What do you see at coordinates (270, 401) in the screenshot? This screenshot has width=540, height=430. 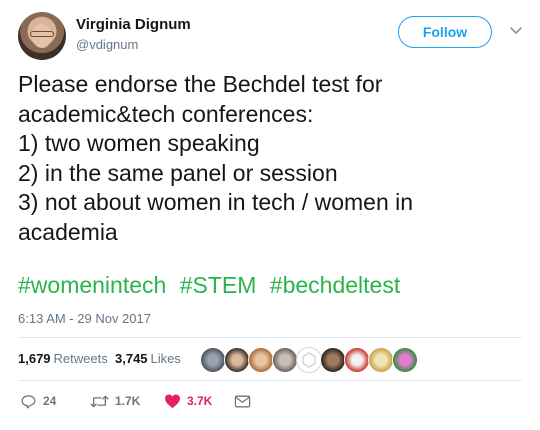 I see `tweet-actions: 24 1.7K 3.7K` at bounding box center [270, 401].